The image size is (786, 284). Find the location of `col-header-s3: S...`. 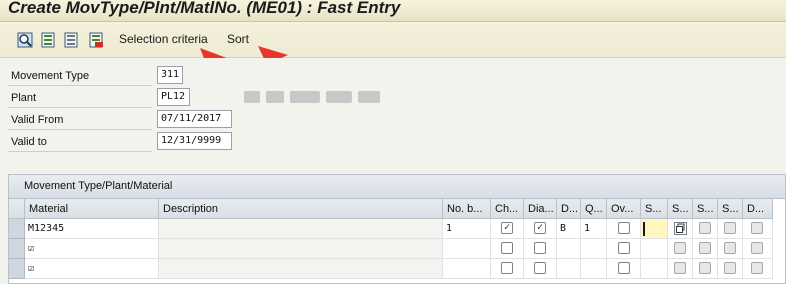

col-header-s3: S... is located at coordinates (705, 209).